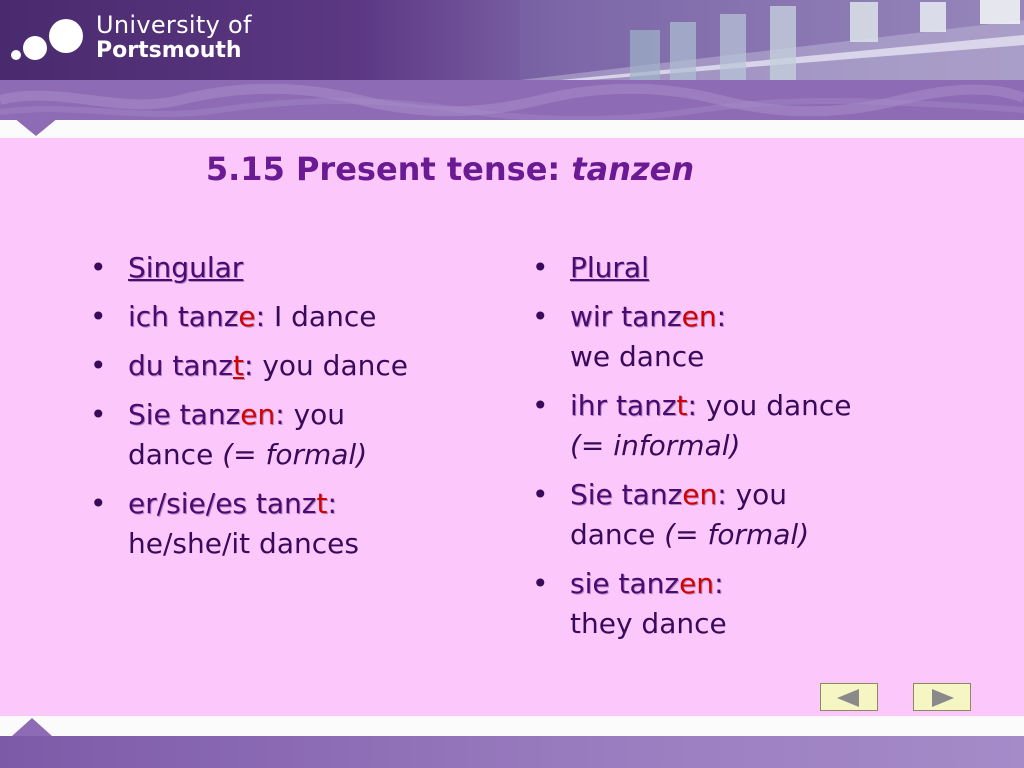 The width and height of the screenshot is (1024, 768). What do you see at coordinates (247, 316) in the screenshot?
I see `verb-ending: e` at bounding box center [247, 316].